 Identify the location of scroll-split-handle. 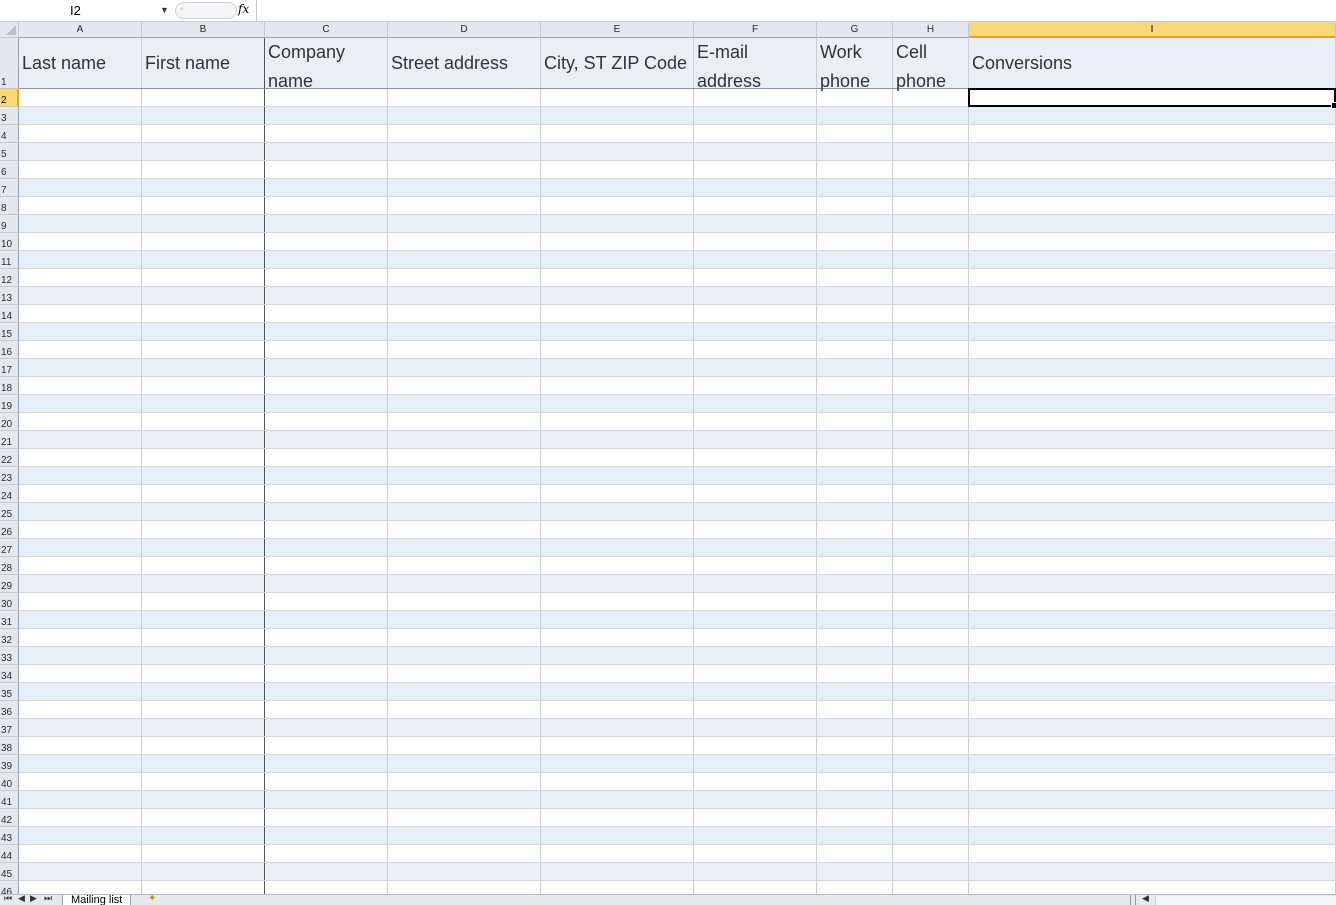
(1133, 900).